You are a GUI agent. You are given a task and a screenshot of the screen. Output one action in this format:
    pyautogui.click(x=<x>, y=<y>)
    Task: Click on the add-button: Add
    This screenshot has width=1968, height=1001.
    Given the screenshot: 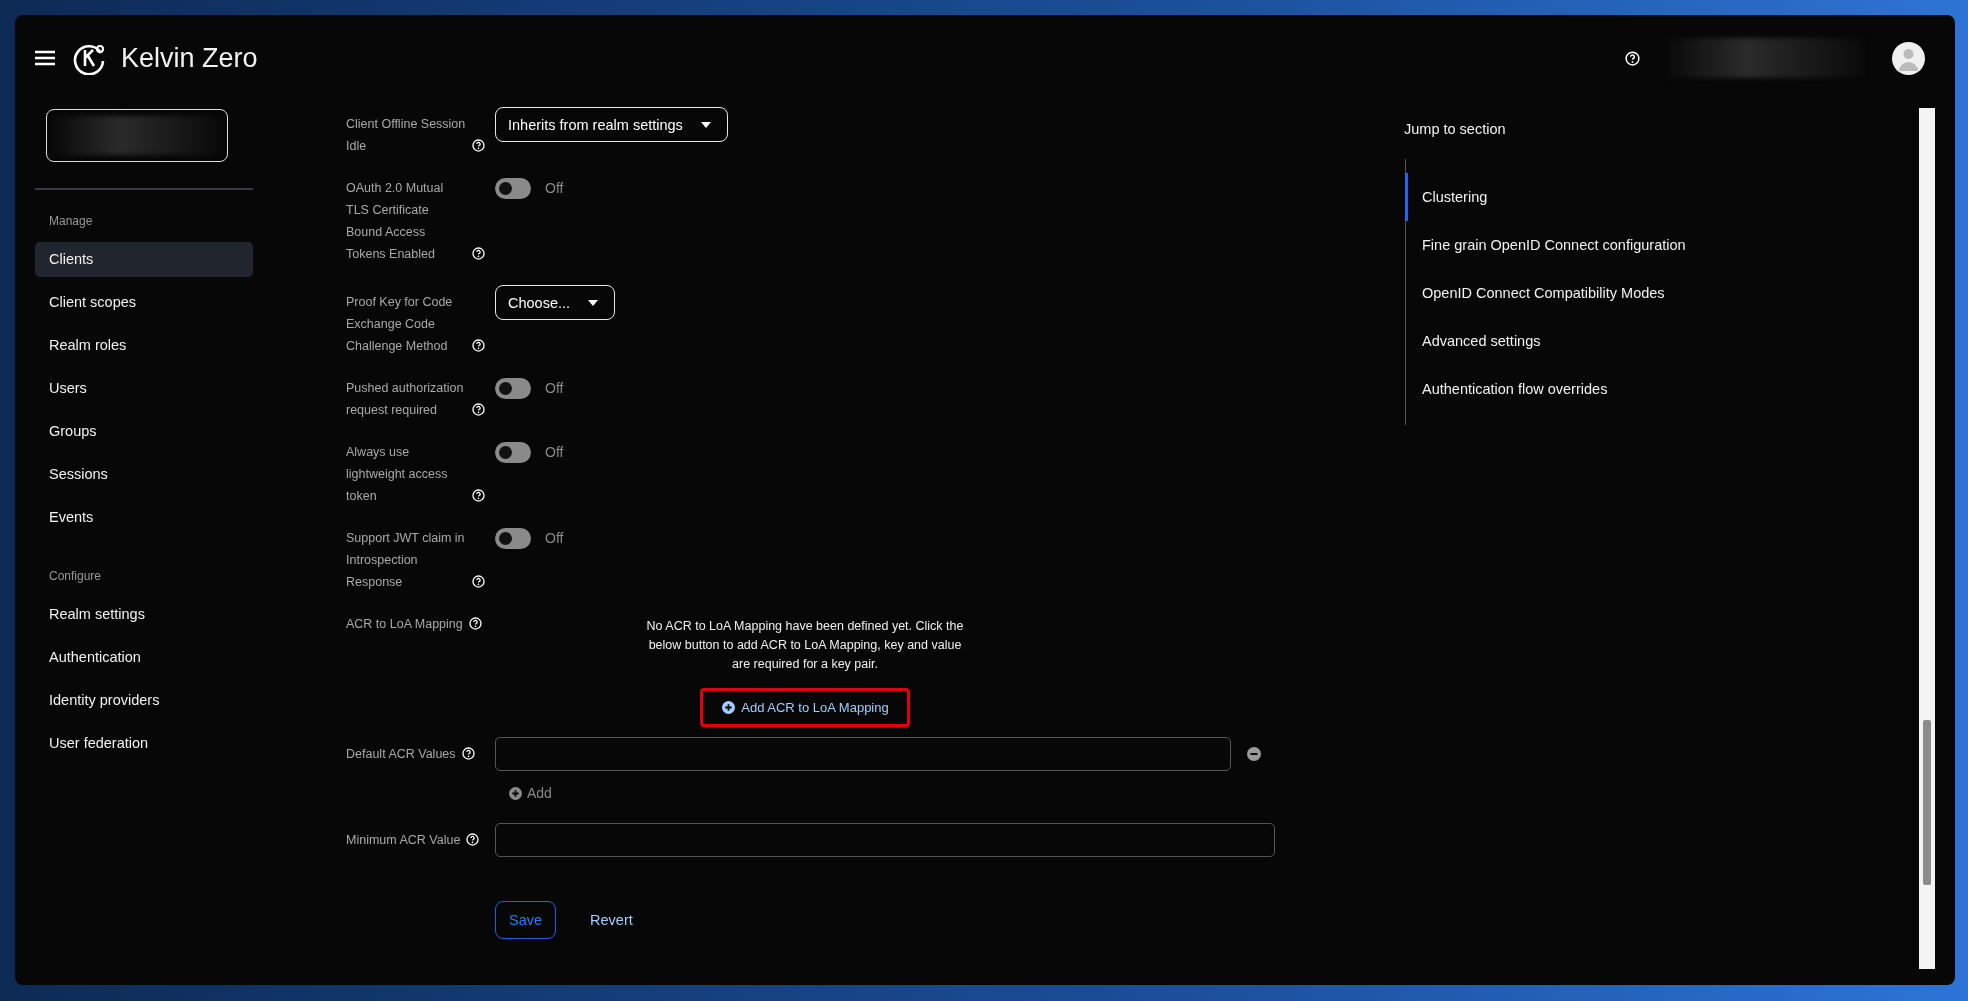 What is the action you would take?
    pyautogui.click(x=530, y=793)
    